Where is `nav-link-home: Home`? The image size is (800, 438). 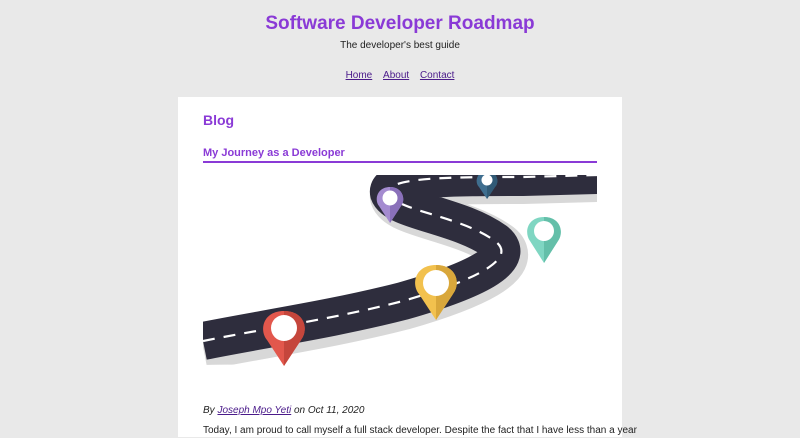
nav-link-home: Home is located at coordinates (359, 75).